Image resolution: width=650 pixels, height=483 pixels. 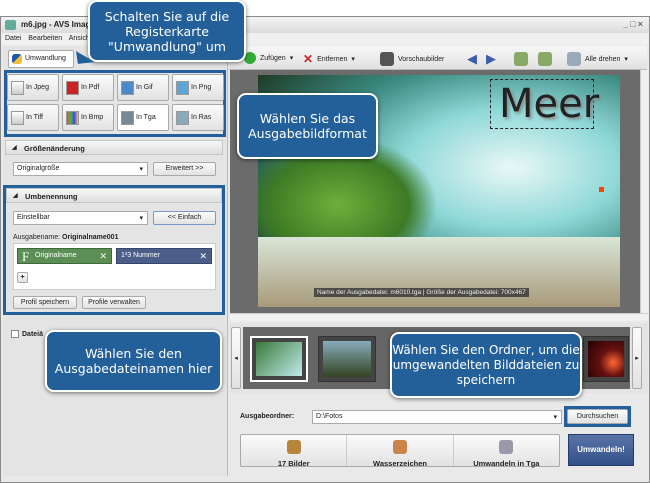 What do you see at coordinates (399, 447) in the screenshot?
I see `stamp-icon` at bounding box center [399, 447].